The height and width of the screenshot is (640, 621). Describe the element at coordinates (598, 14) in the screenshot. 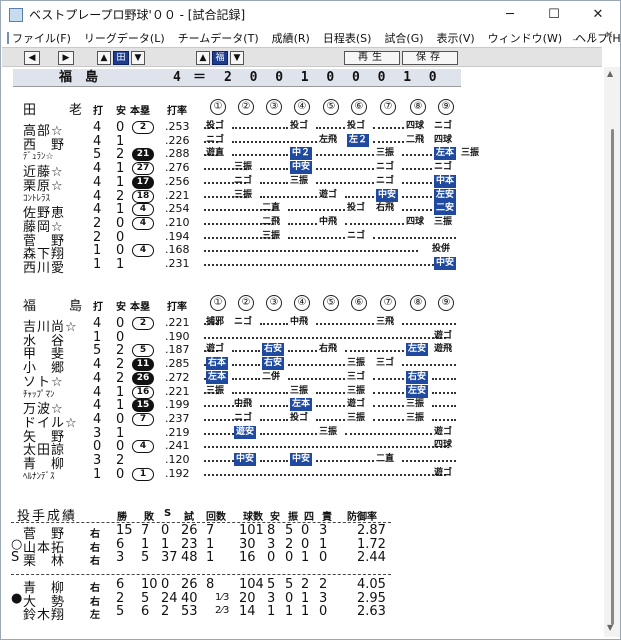

I see `close-button: ✕` at that location.